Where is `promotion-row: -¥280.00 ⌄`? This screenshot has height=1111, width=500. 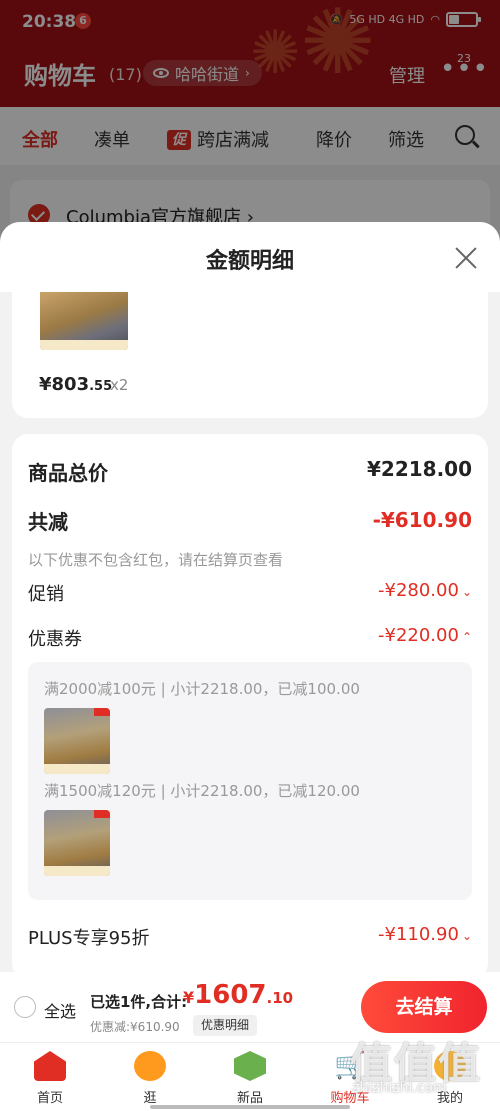 promotion-row: -¥280.00 ⌄ is located at coordinates (425, 590).